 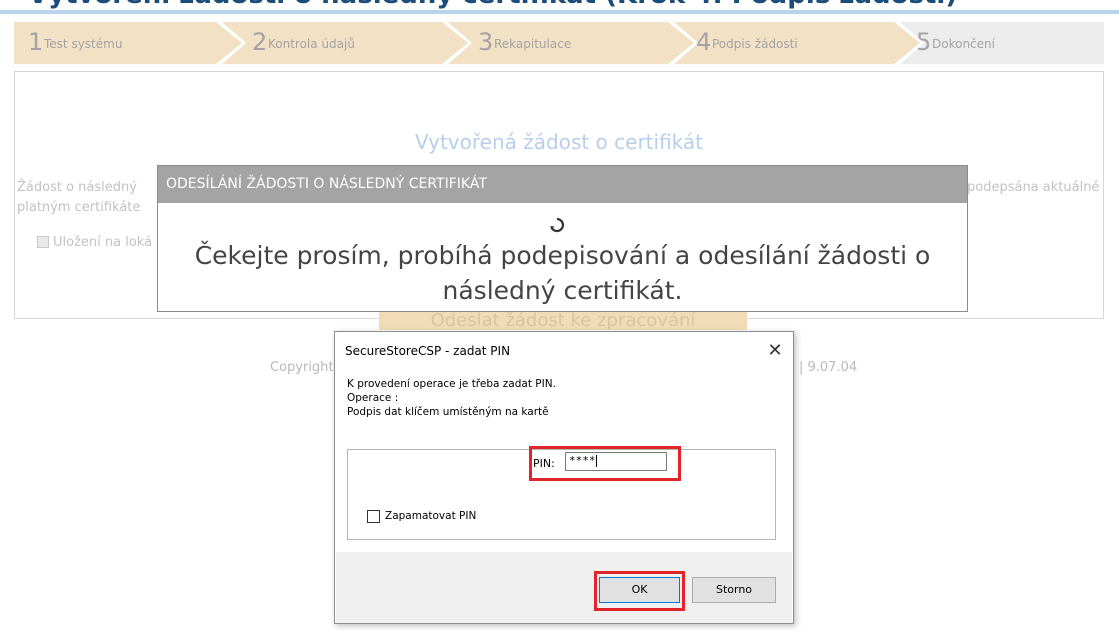 What do you see at coordinates (302, 367) in the screenshot?
I see `copyright-left: Copyright` at bounding box center [302, 367].